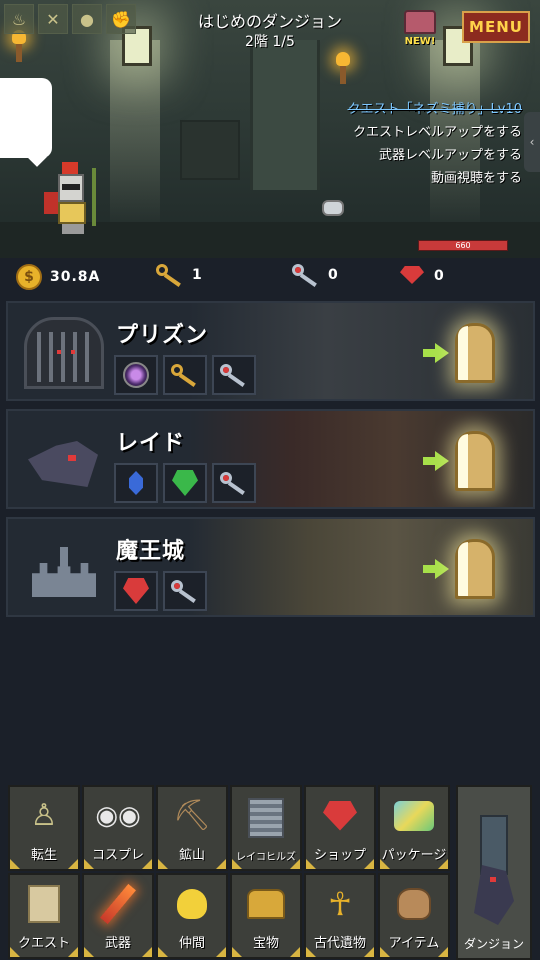 Image resolution: width=540 pixels, height=960 pixels. I want to click on pickaxe-icon: ⛏, so click(192, 815).